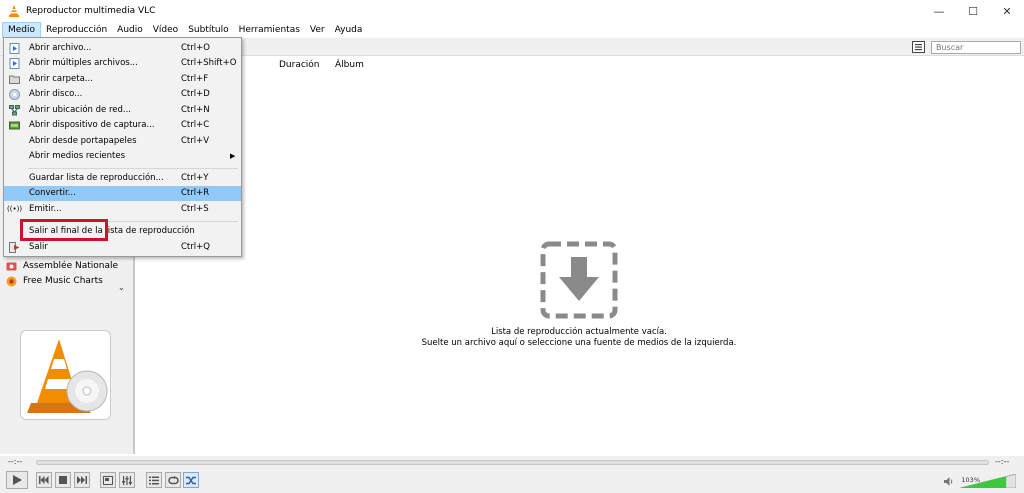 The height and width of the screenshot is (493, 1024). What do you see at coordinates (317, 30) in the screenshot?
I see `menu-ver: Ver` at bounding box center [317, 30].